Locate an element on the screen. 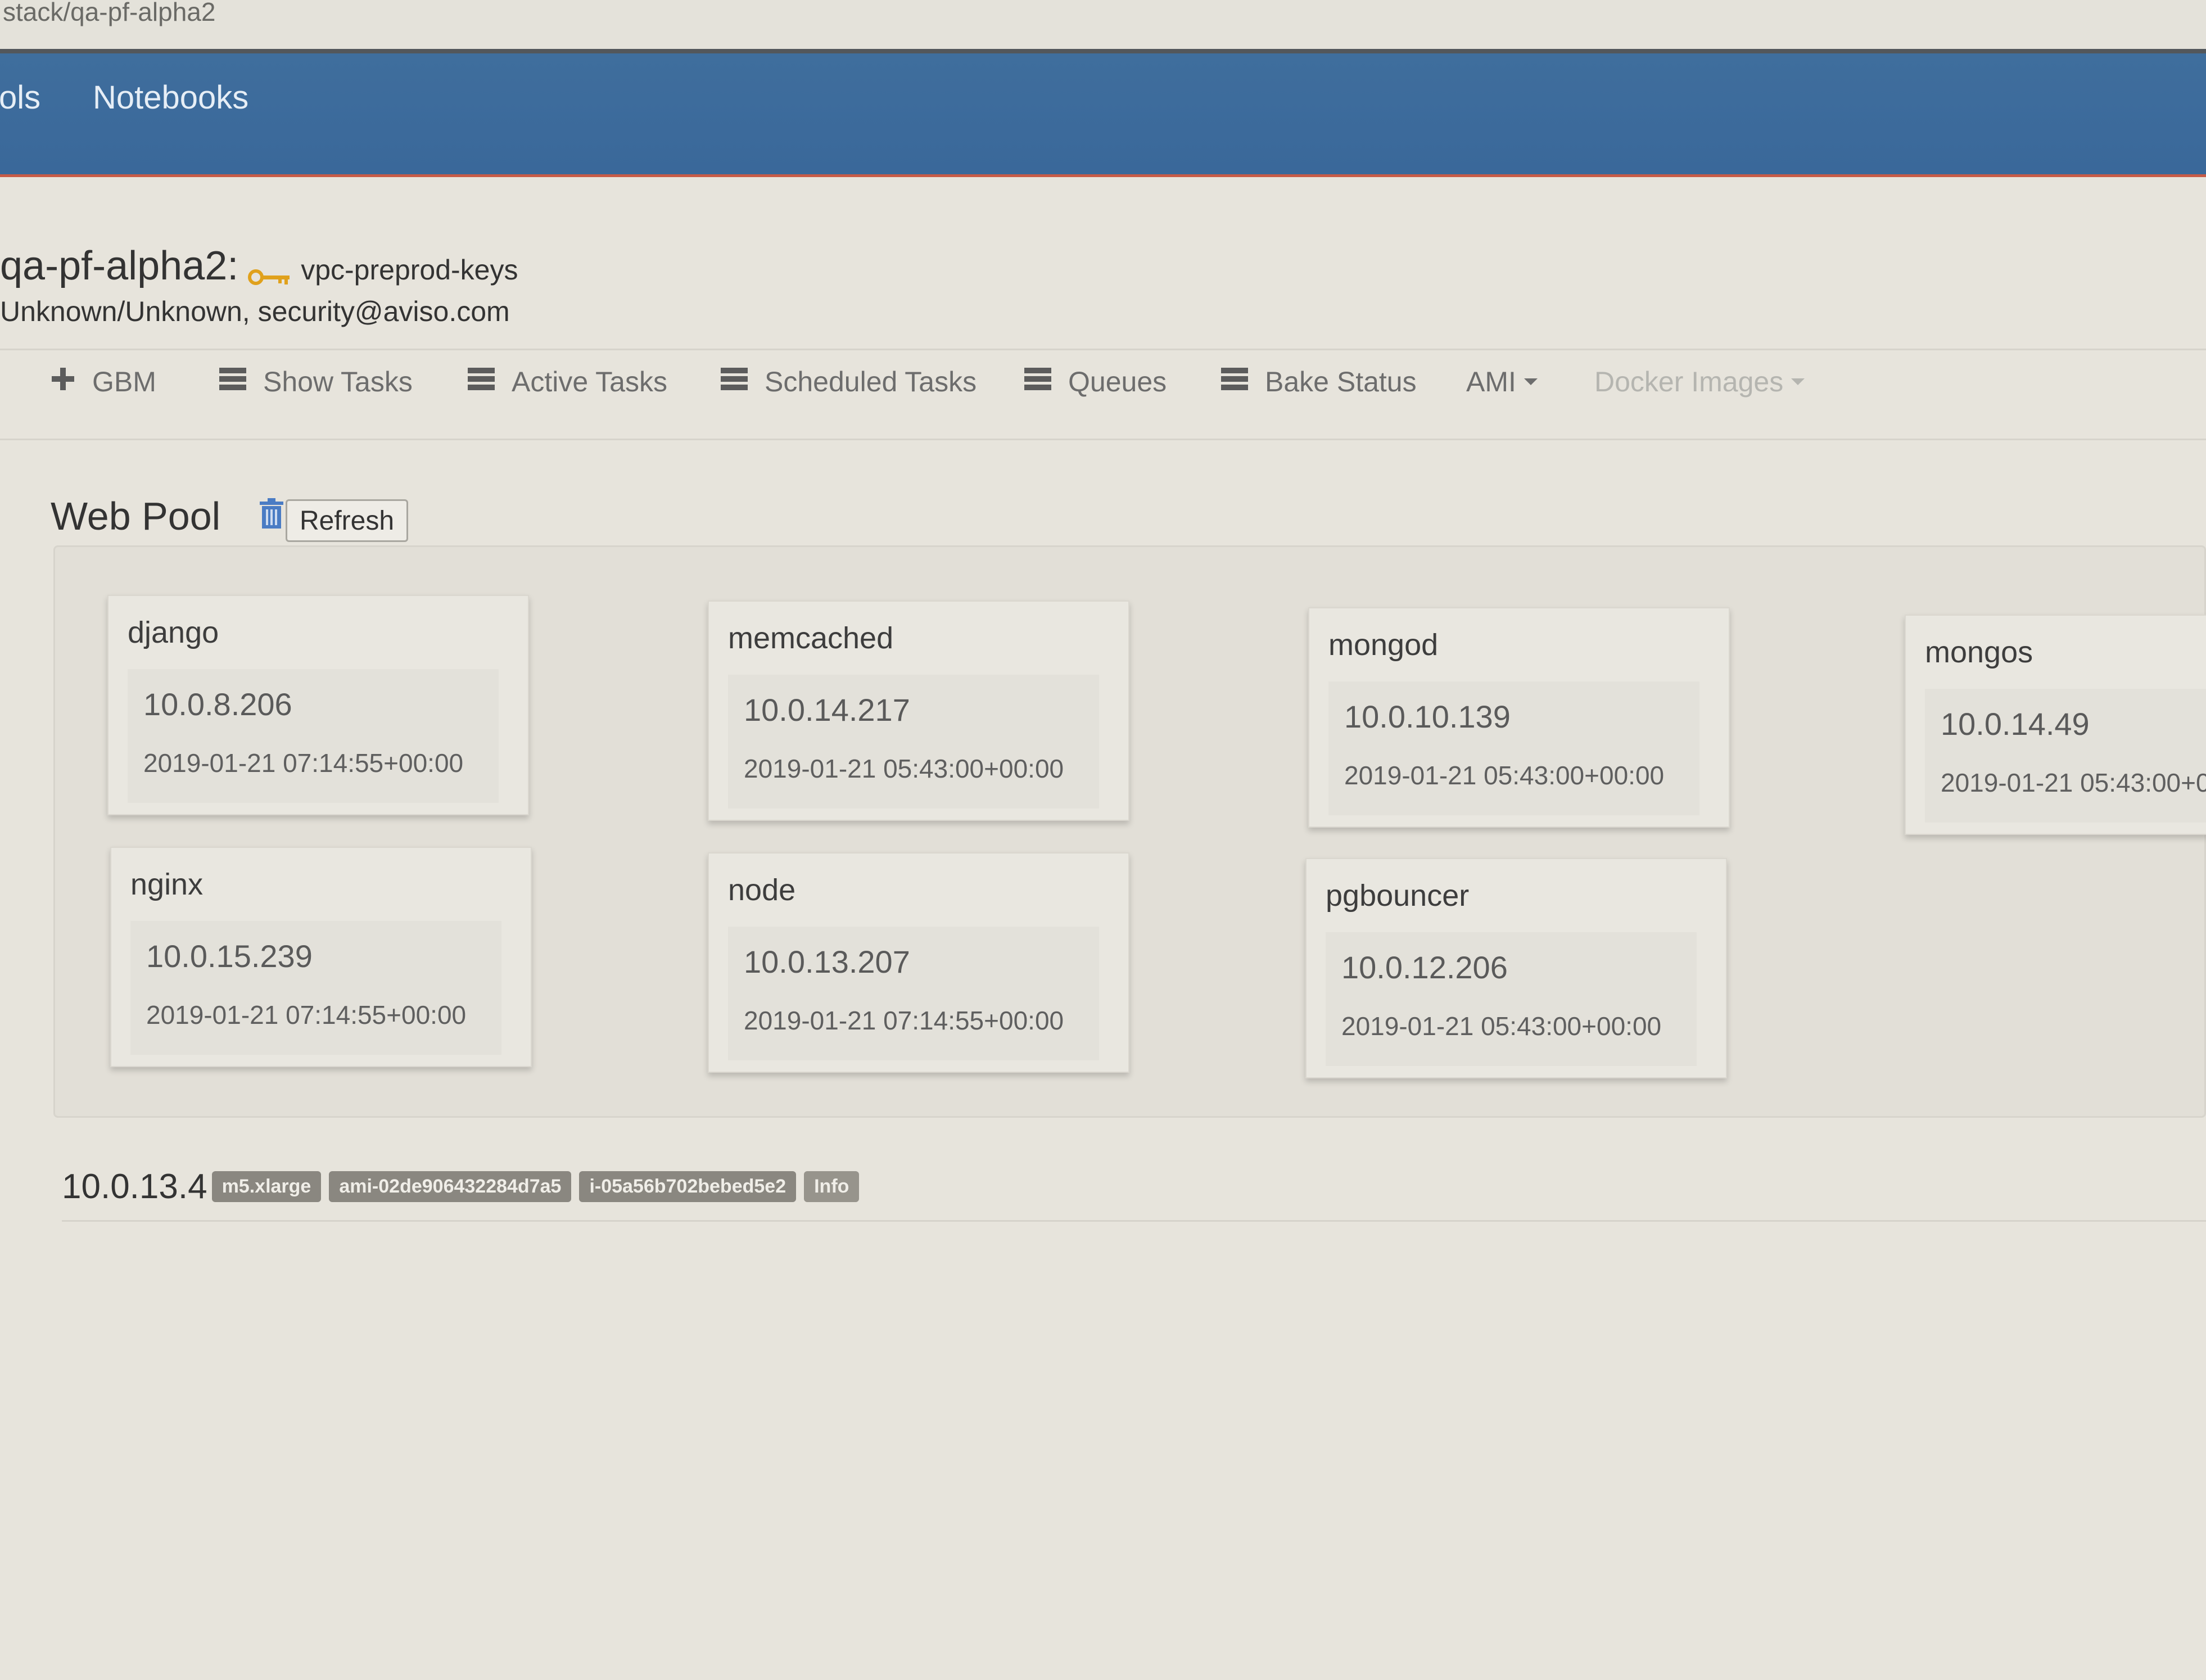  info-badge: Info is located at coordinates (832, 1186).